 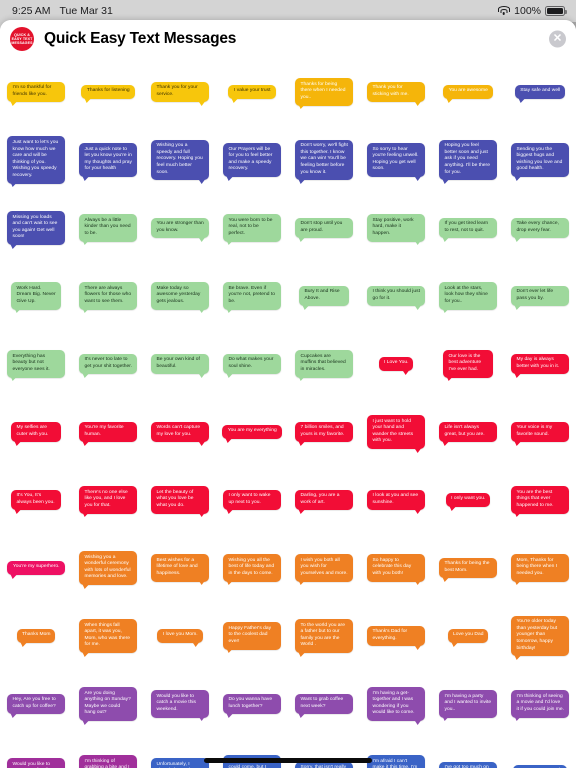 I want to click on message-sticker: It's You, It's always been you., so click(x=36, y=500).